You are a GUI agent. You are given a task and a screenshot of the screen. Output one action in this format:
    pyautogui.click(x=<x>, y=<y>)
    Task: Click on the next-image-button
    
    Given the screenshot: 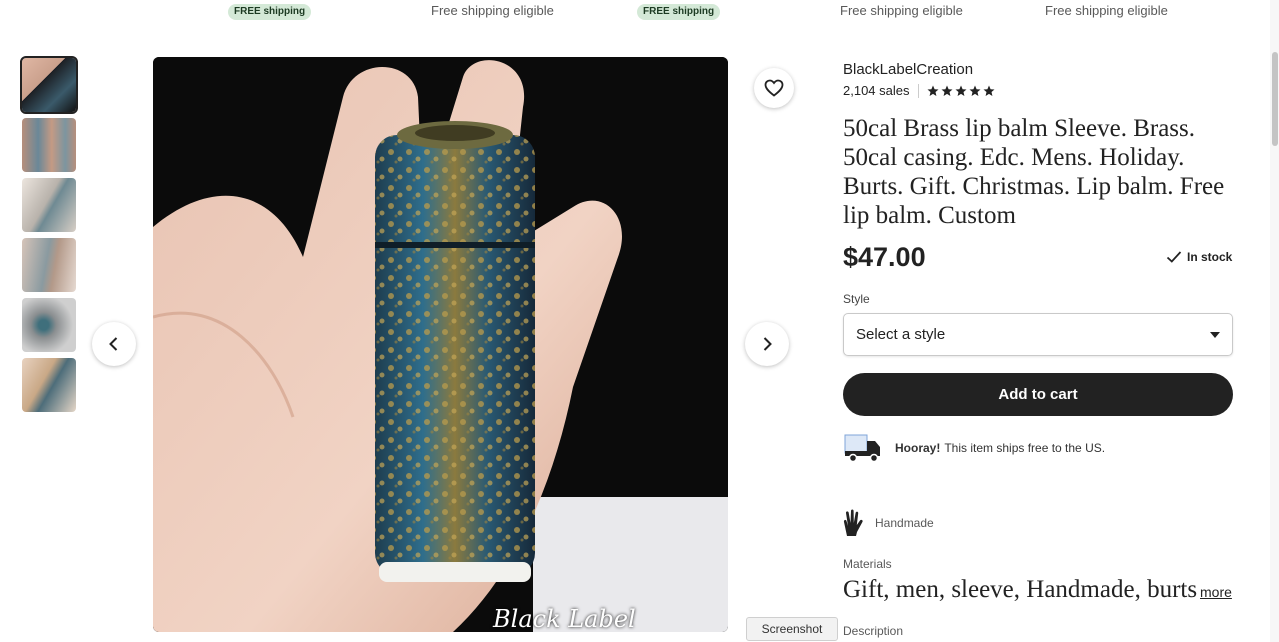 What is the action you would take?
    pyautogui.click(x=767, y=344)
    